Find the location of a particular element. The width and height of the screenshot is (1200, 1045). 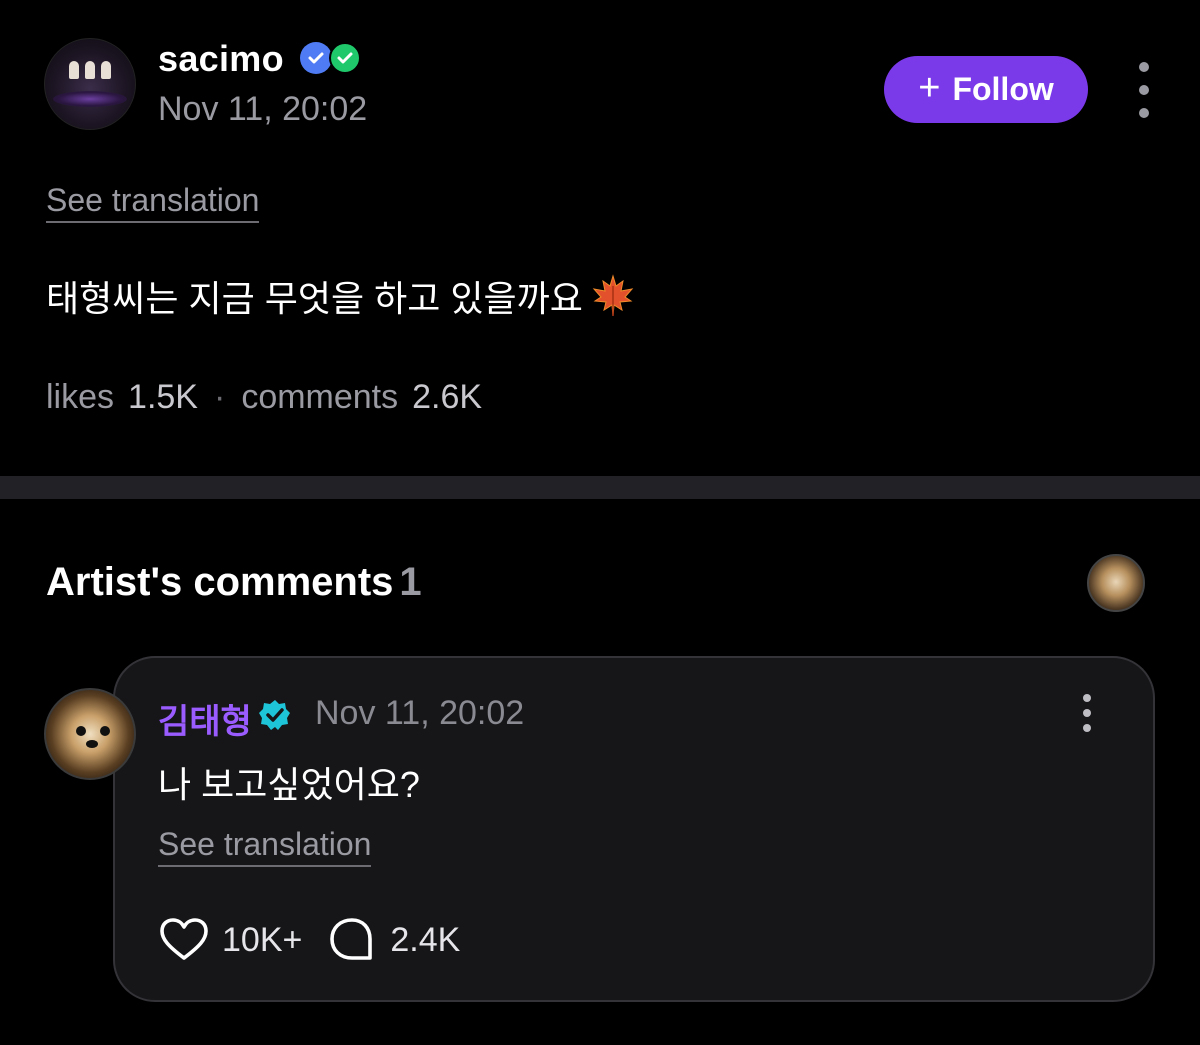

likes-count: 1.5K is located at coordinates (163, 397).